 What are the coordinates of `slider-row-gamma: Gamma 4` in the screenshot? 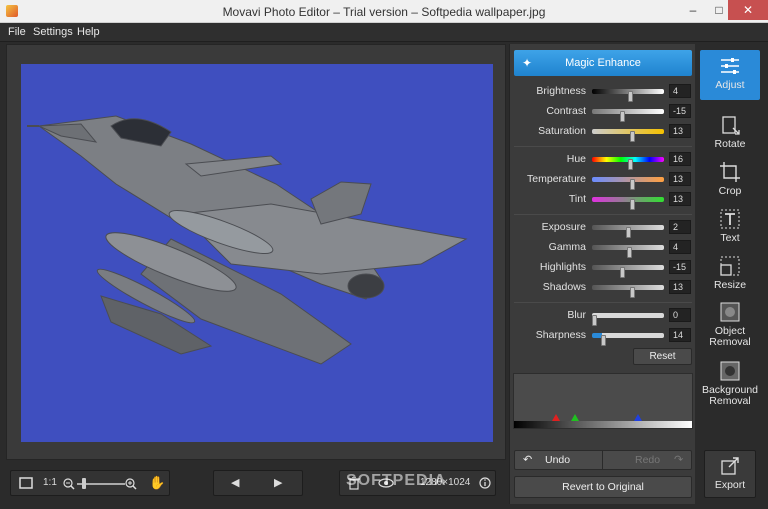 It's located at (603, 248).